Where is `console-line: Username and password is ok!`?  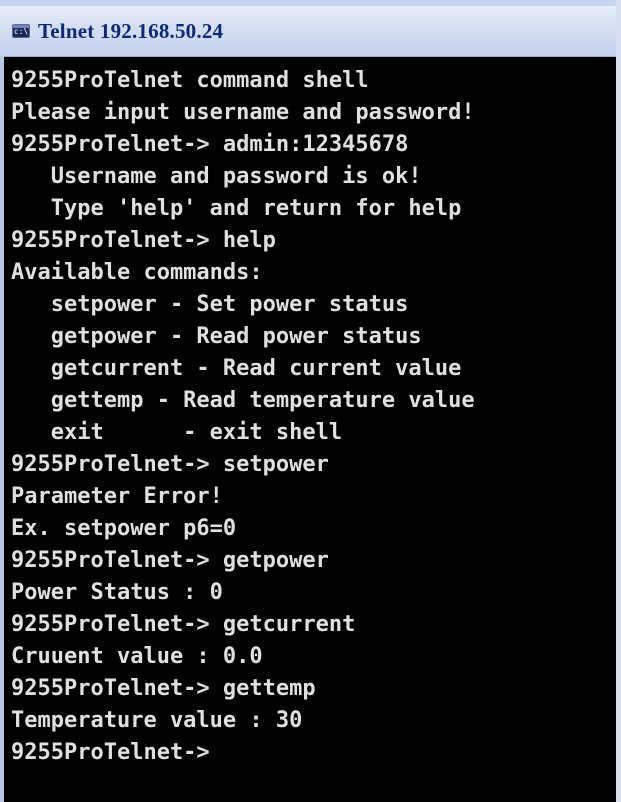 console-line: Username and password is ok! is located at coordinates (216, 176).